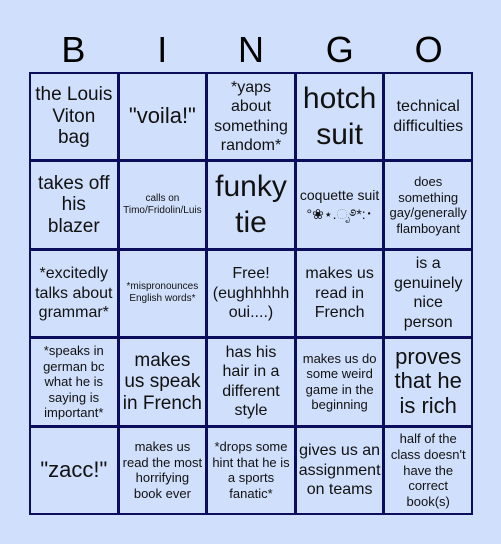 Image resolution: width=501 pixels, height=544 pixels. I want to click on bingo-cell: proves that he is rich, so click(428, 382).